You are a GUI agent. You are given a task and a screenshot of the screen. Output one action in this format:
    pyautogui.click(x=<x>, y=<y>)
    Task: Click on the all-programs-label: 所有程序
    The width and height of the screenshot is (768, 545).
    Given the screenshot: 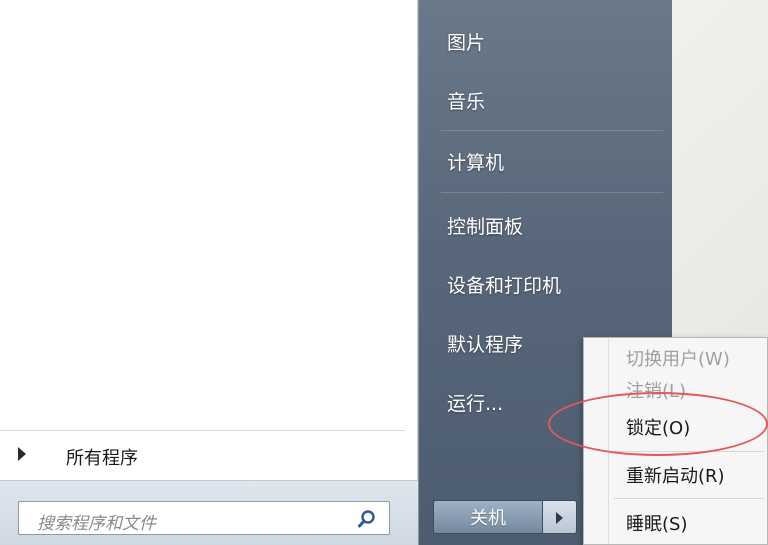 What is the action you would take?
    pyautogui.click(x=102, y=458)
    